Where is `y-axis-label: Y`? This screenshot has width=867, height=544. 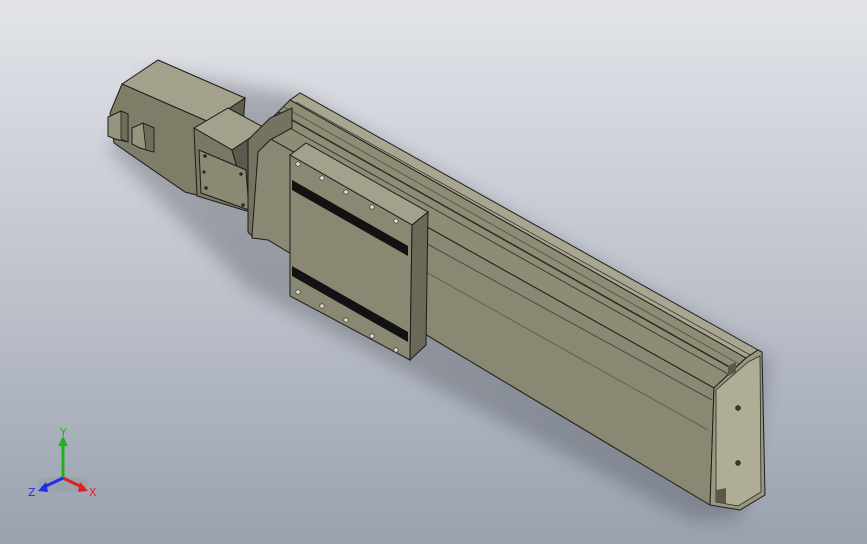
y-axis-label: Y is located at coordinates (63, 432).